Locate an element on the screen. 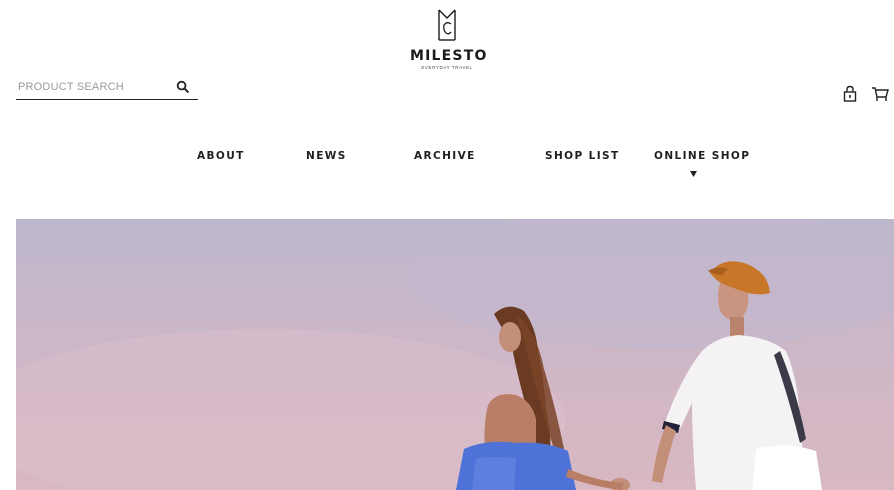  search-input is located at coordinates (92, 87).